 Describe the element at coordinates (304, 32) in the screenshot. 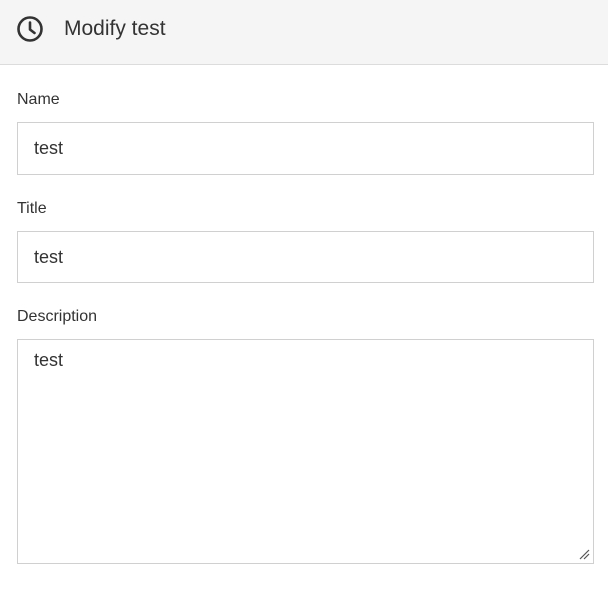

I see `dialog-header: Modify test` at that location.